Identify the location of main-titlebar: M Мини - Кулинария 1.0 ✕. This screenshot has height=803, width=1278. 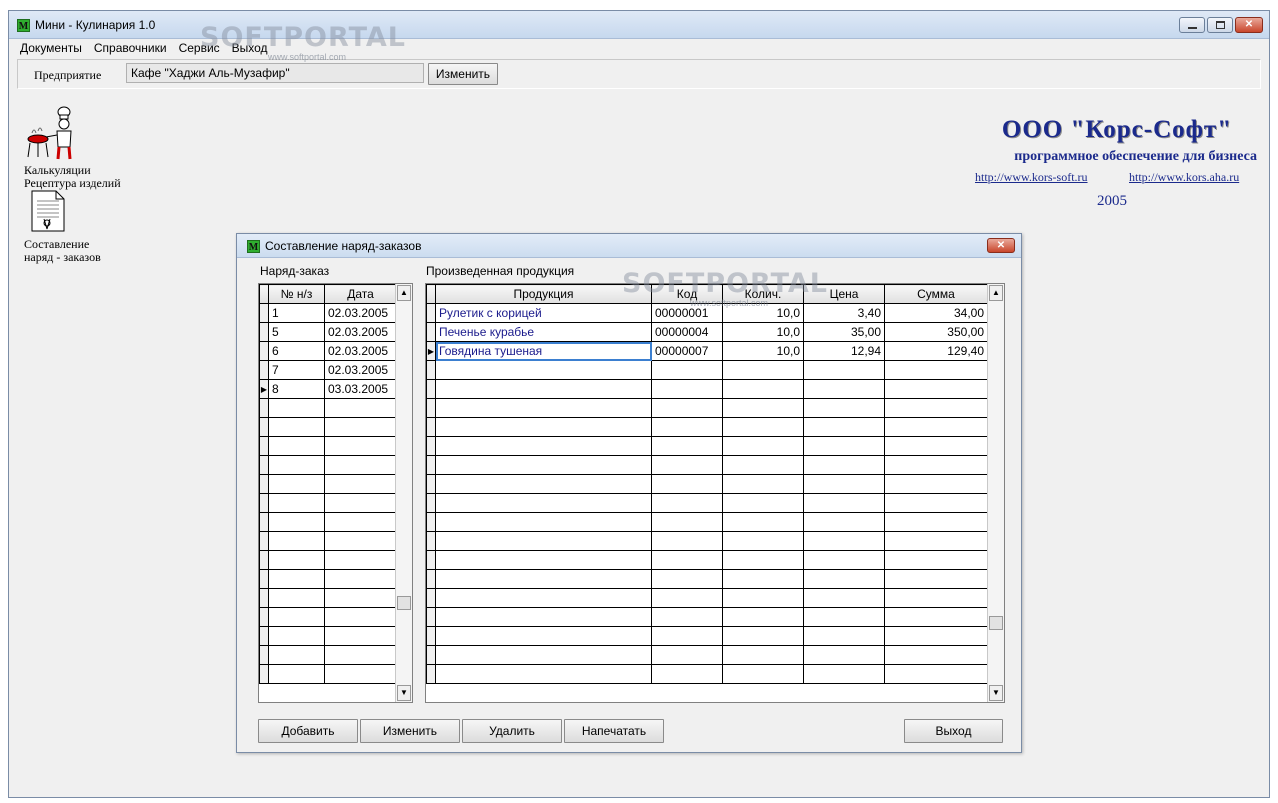
(639, 25).